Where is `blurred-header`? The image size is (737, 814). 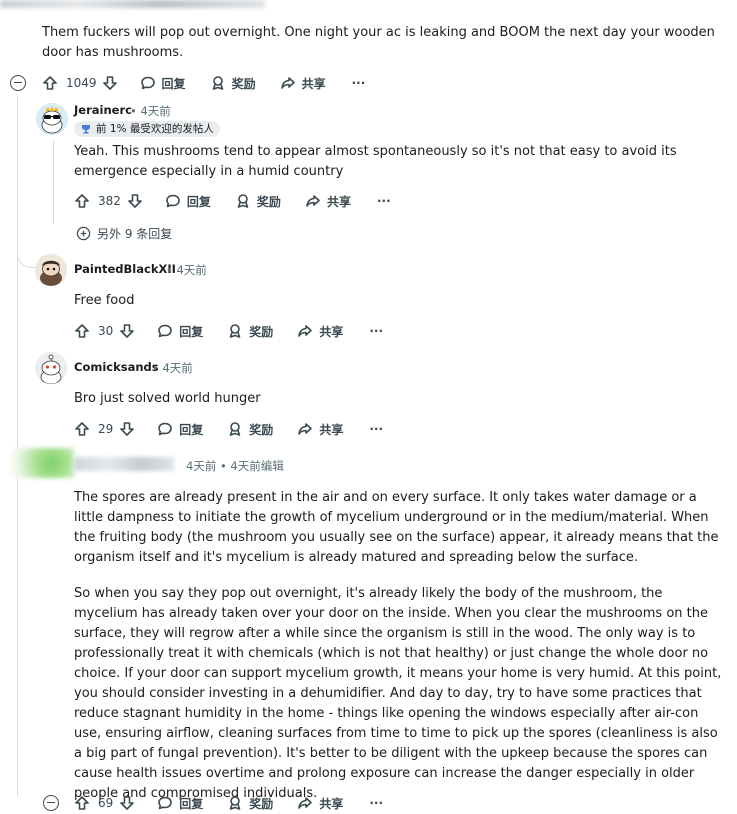 blurred-header is located at coordinates (132, 4).